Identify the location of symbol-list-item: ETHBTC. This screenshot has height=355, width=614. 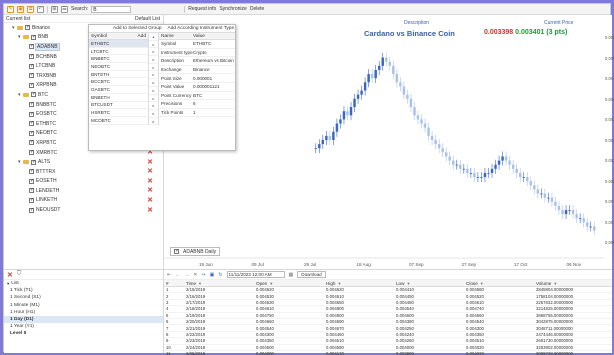
(118, 44).